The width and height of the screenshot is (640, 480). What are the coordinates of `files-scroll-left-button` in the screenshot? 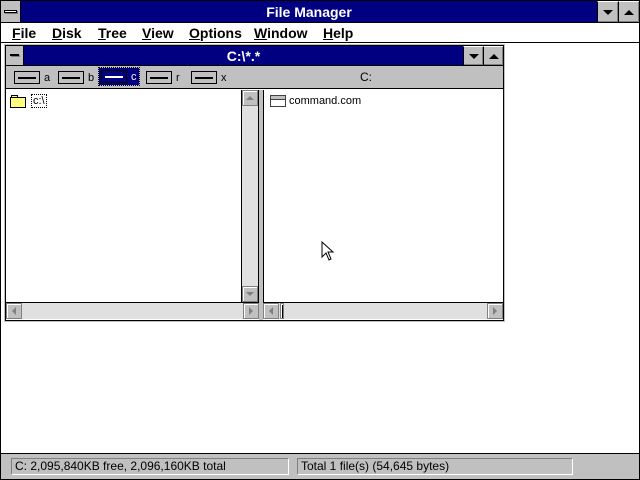 It's located at (271, 311).